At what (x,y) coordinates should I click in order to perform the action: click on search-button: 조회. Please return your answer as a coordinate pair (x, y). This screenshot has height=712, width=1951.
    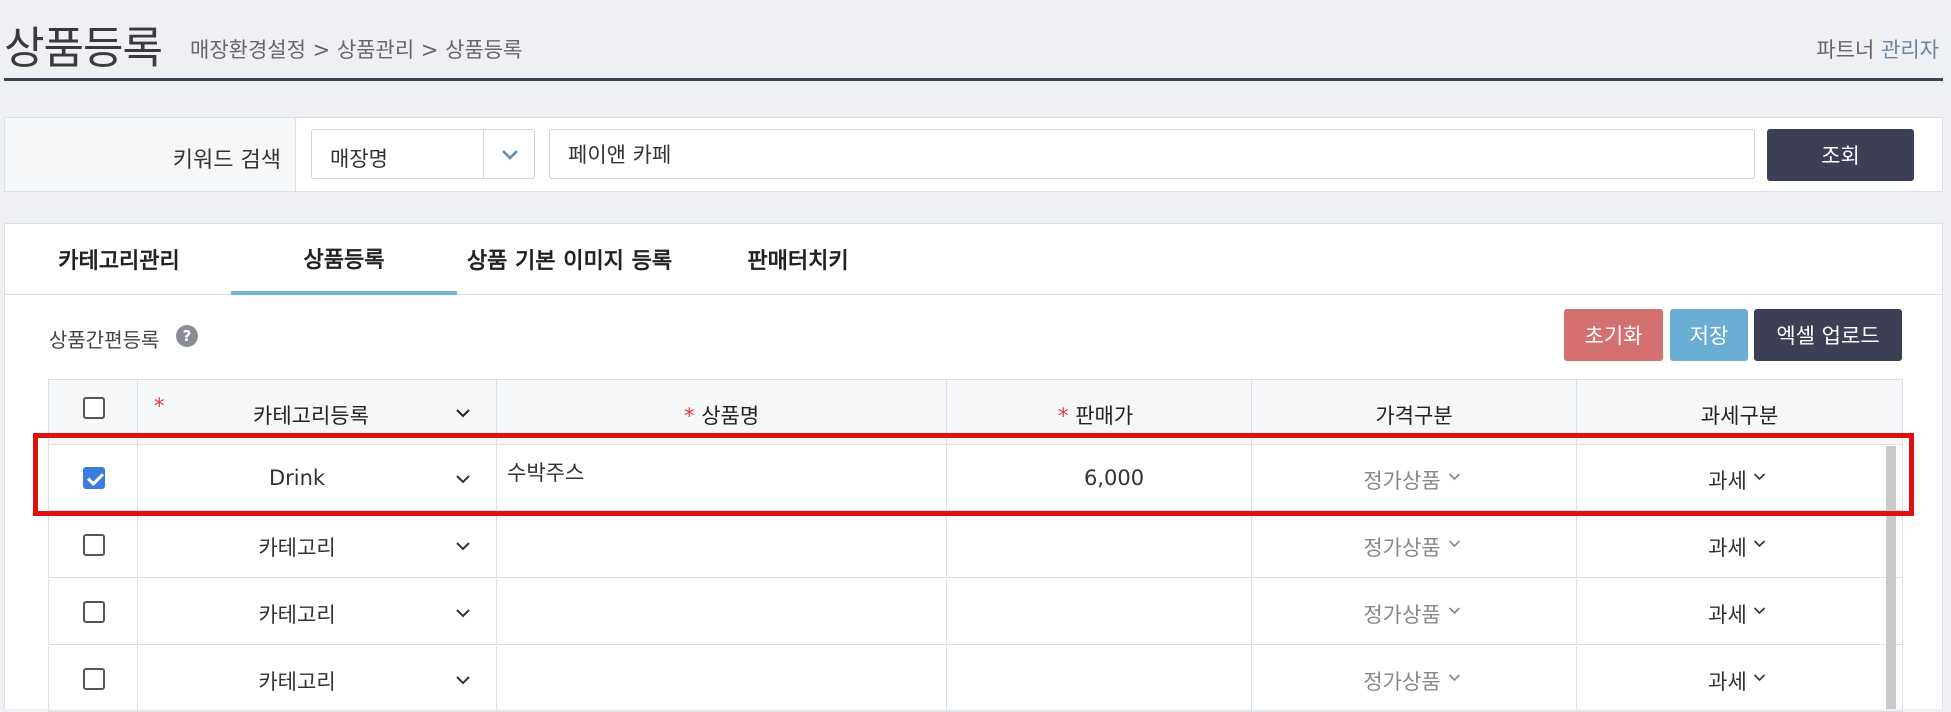
    Looking at the image, I should click on (1840, 155).